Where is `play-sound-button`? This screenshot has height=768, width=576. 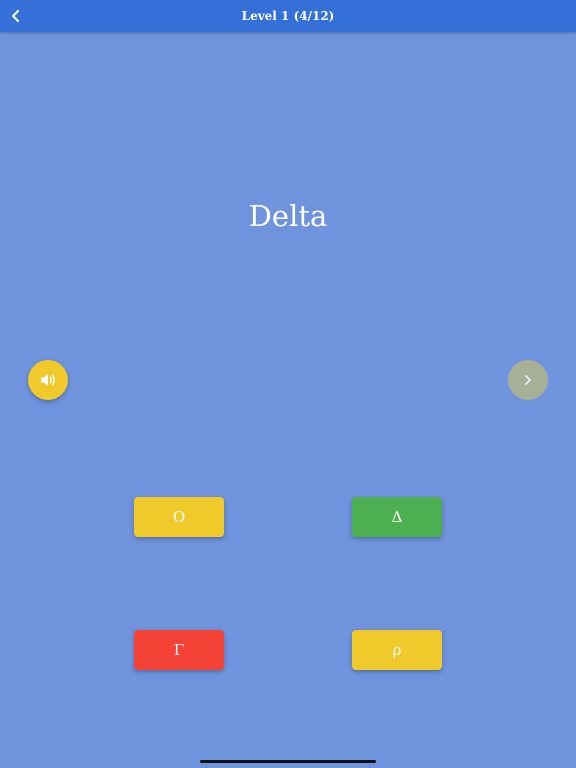 play-sound-button is located at coordinates (48, 380).